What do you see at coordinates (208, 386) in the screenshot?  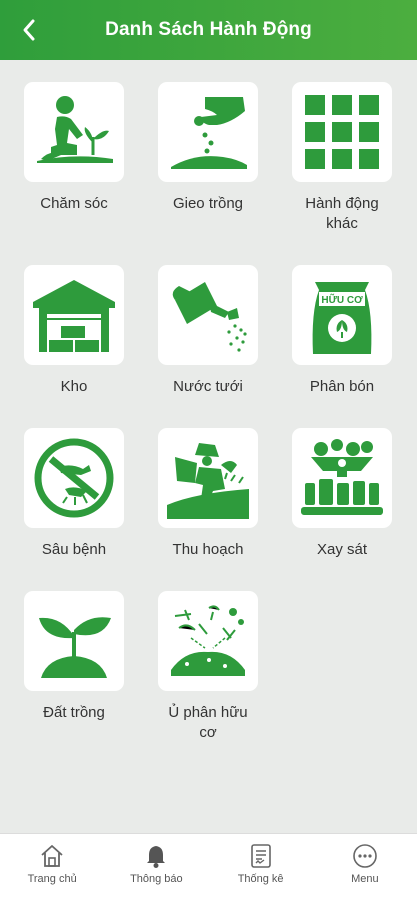 I see `action-label: Nước tưới` at bounding box center [208, 386].